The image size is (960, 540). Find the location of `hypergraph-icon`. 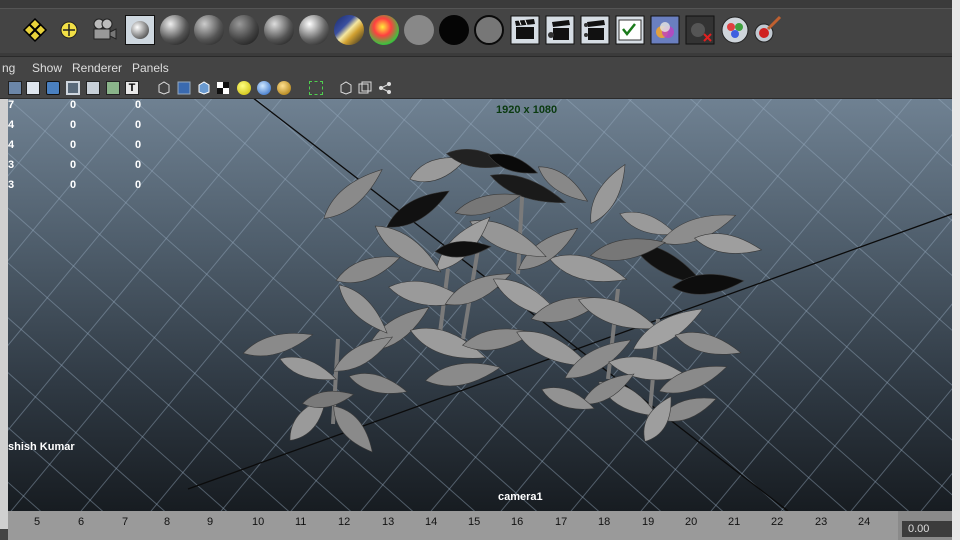

hypergraph-icon is located at coordinates (385, 88).